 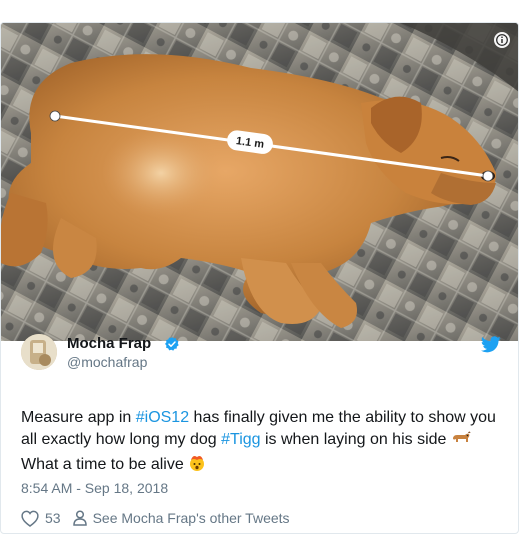 What do you see at coordinates (240, 439) in the screenshot?
I see `hashtag-tigg-link: #Tigg` at bounding box center [240, 439].